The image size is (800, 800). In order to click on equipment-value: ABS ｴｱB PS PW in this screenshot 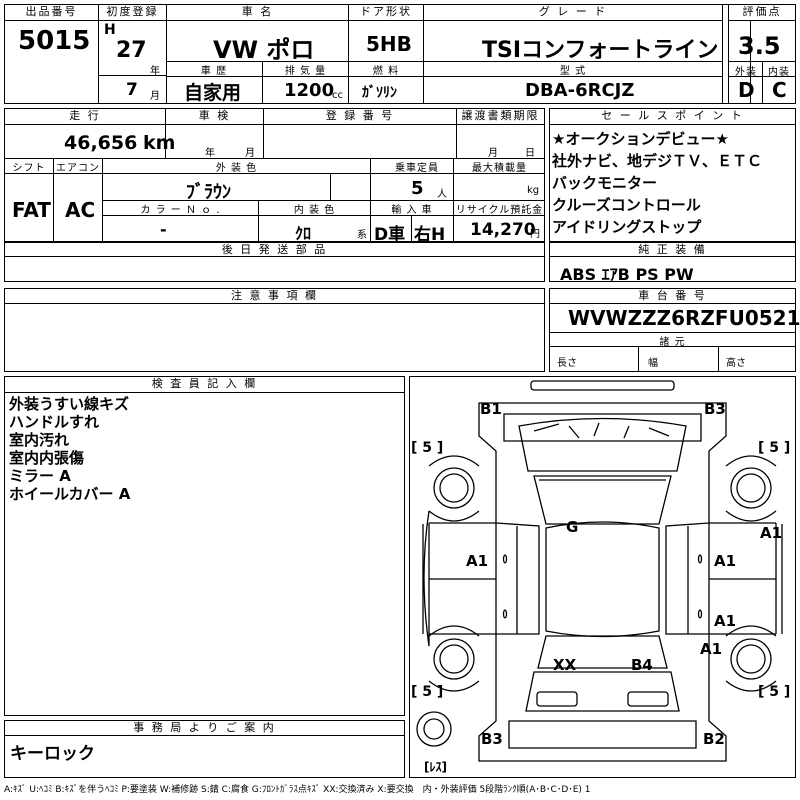, I will do `click(627, 274)`.